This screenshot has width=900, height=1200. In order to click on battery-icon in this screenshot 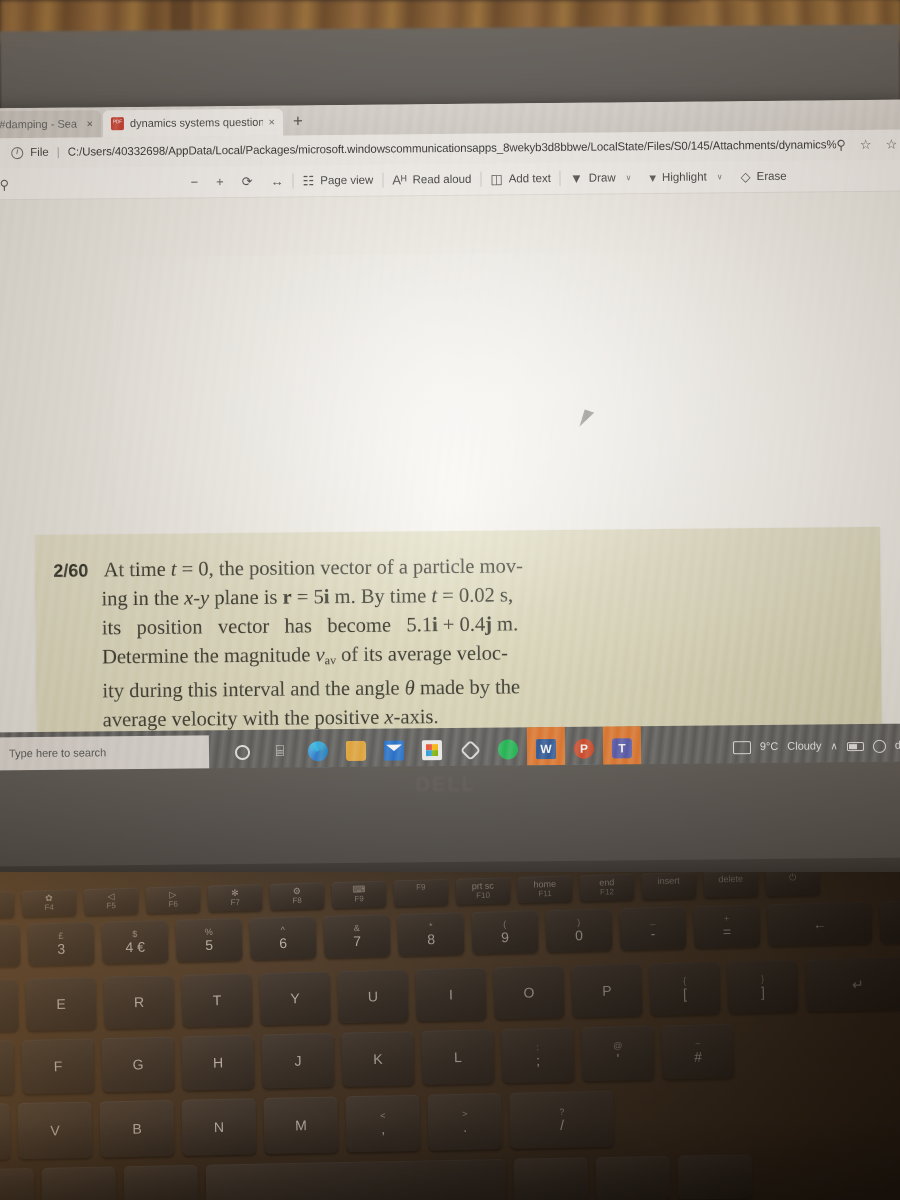, I will do `click(855, 746)`.